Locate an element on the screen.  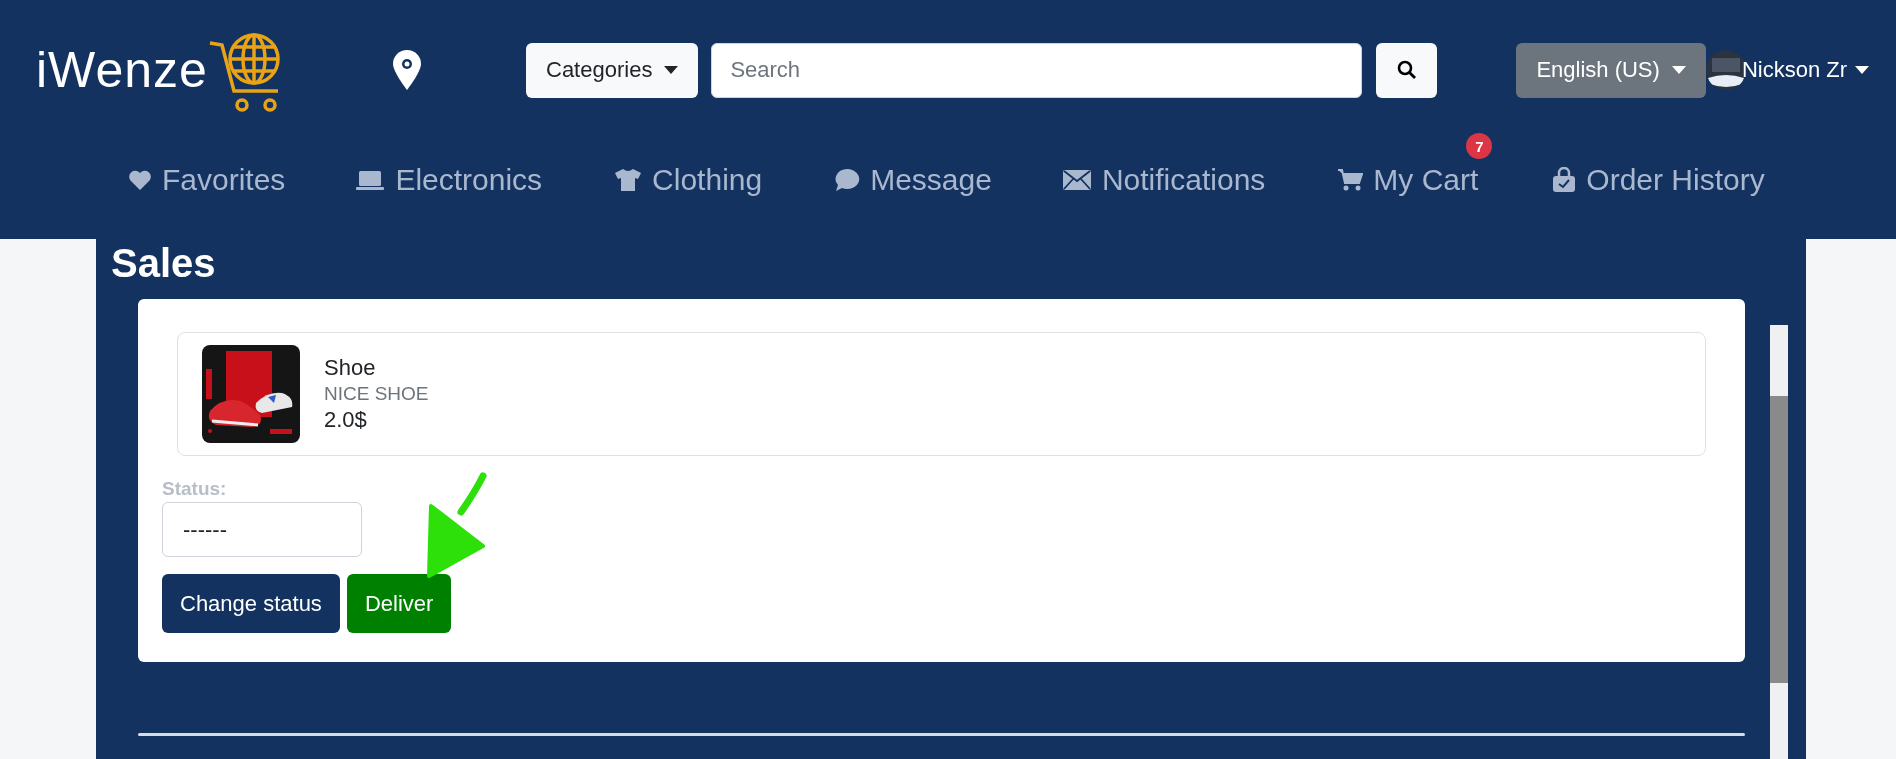
envelope-icon is located at coordinates (1076, 180).